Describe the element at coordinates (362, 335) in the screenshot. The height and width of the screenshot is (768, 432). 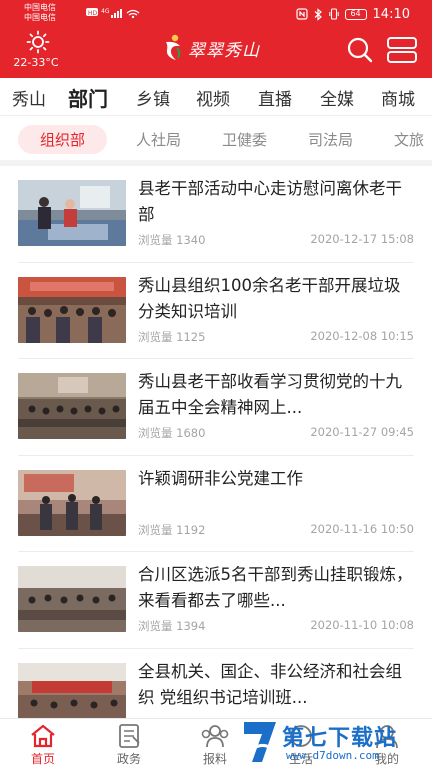
I see `news-date: 2020-12-08 10:15` at that location.